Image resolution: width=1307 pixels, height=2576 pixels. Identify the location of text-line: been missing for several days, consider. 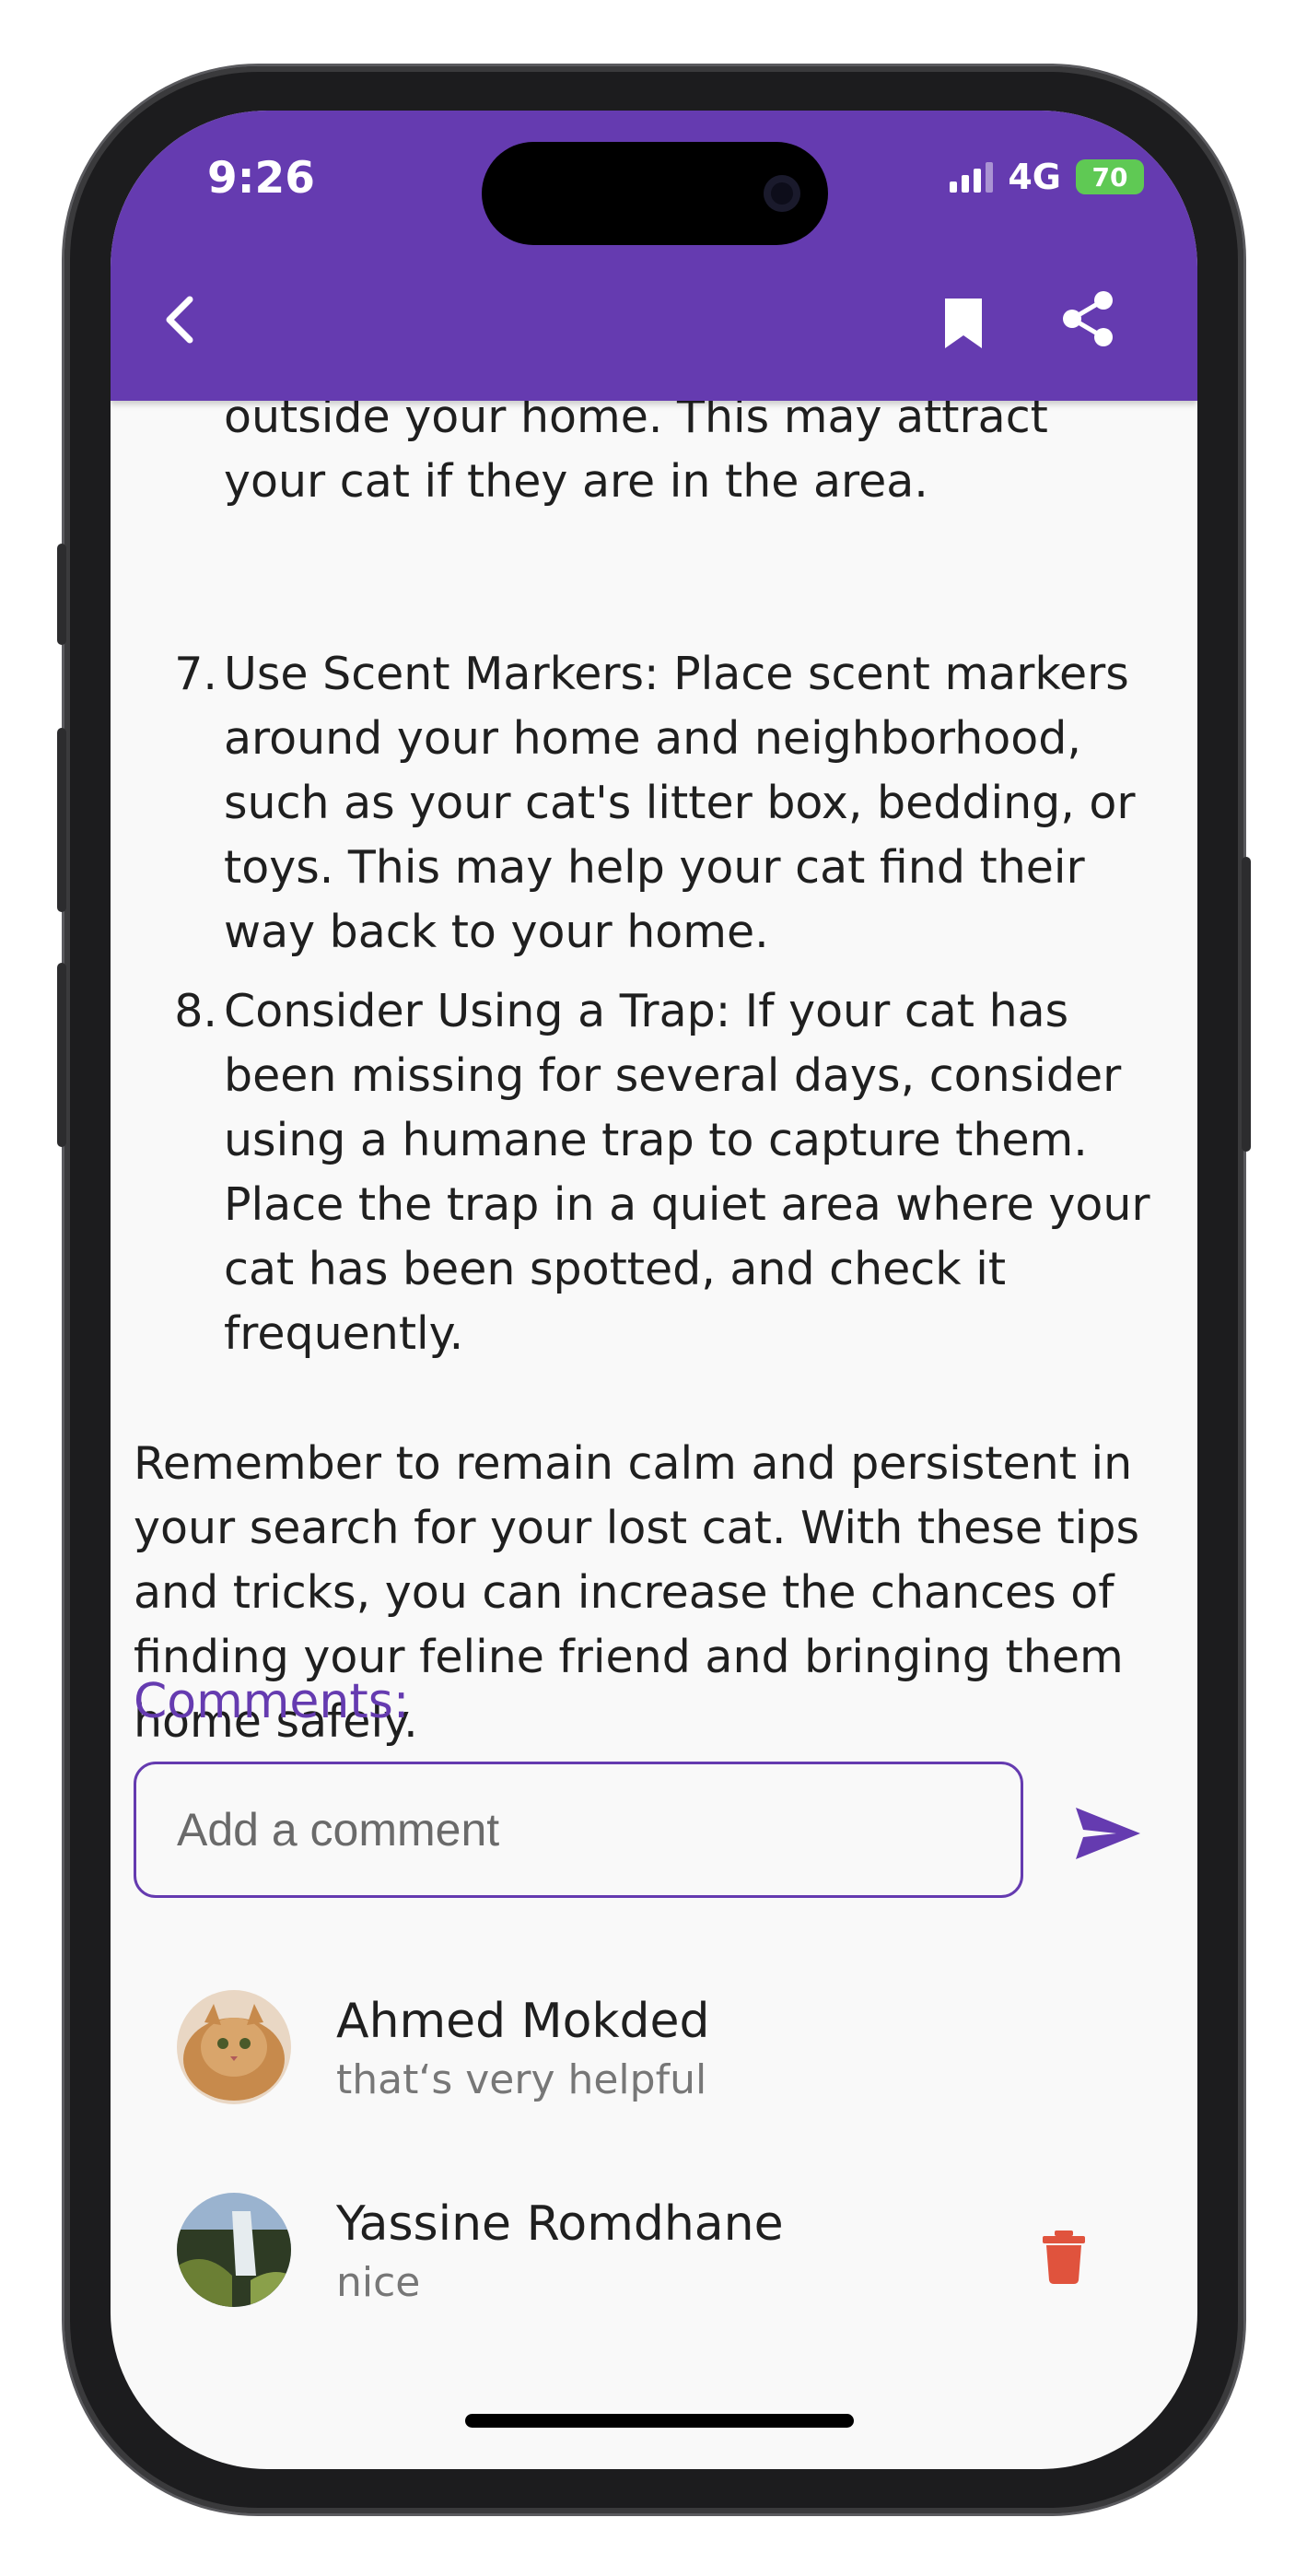
(673, 1075).